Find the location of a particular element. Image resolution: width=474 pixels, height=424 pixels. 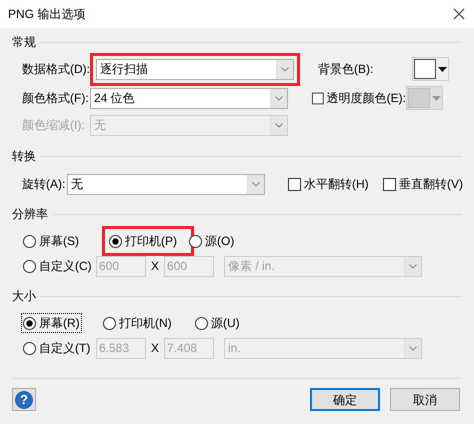

color-picker-button is located at coordinates (430, 69).